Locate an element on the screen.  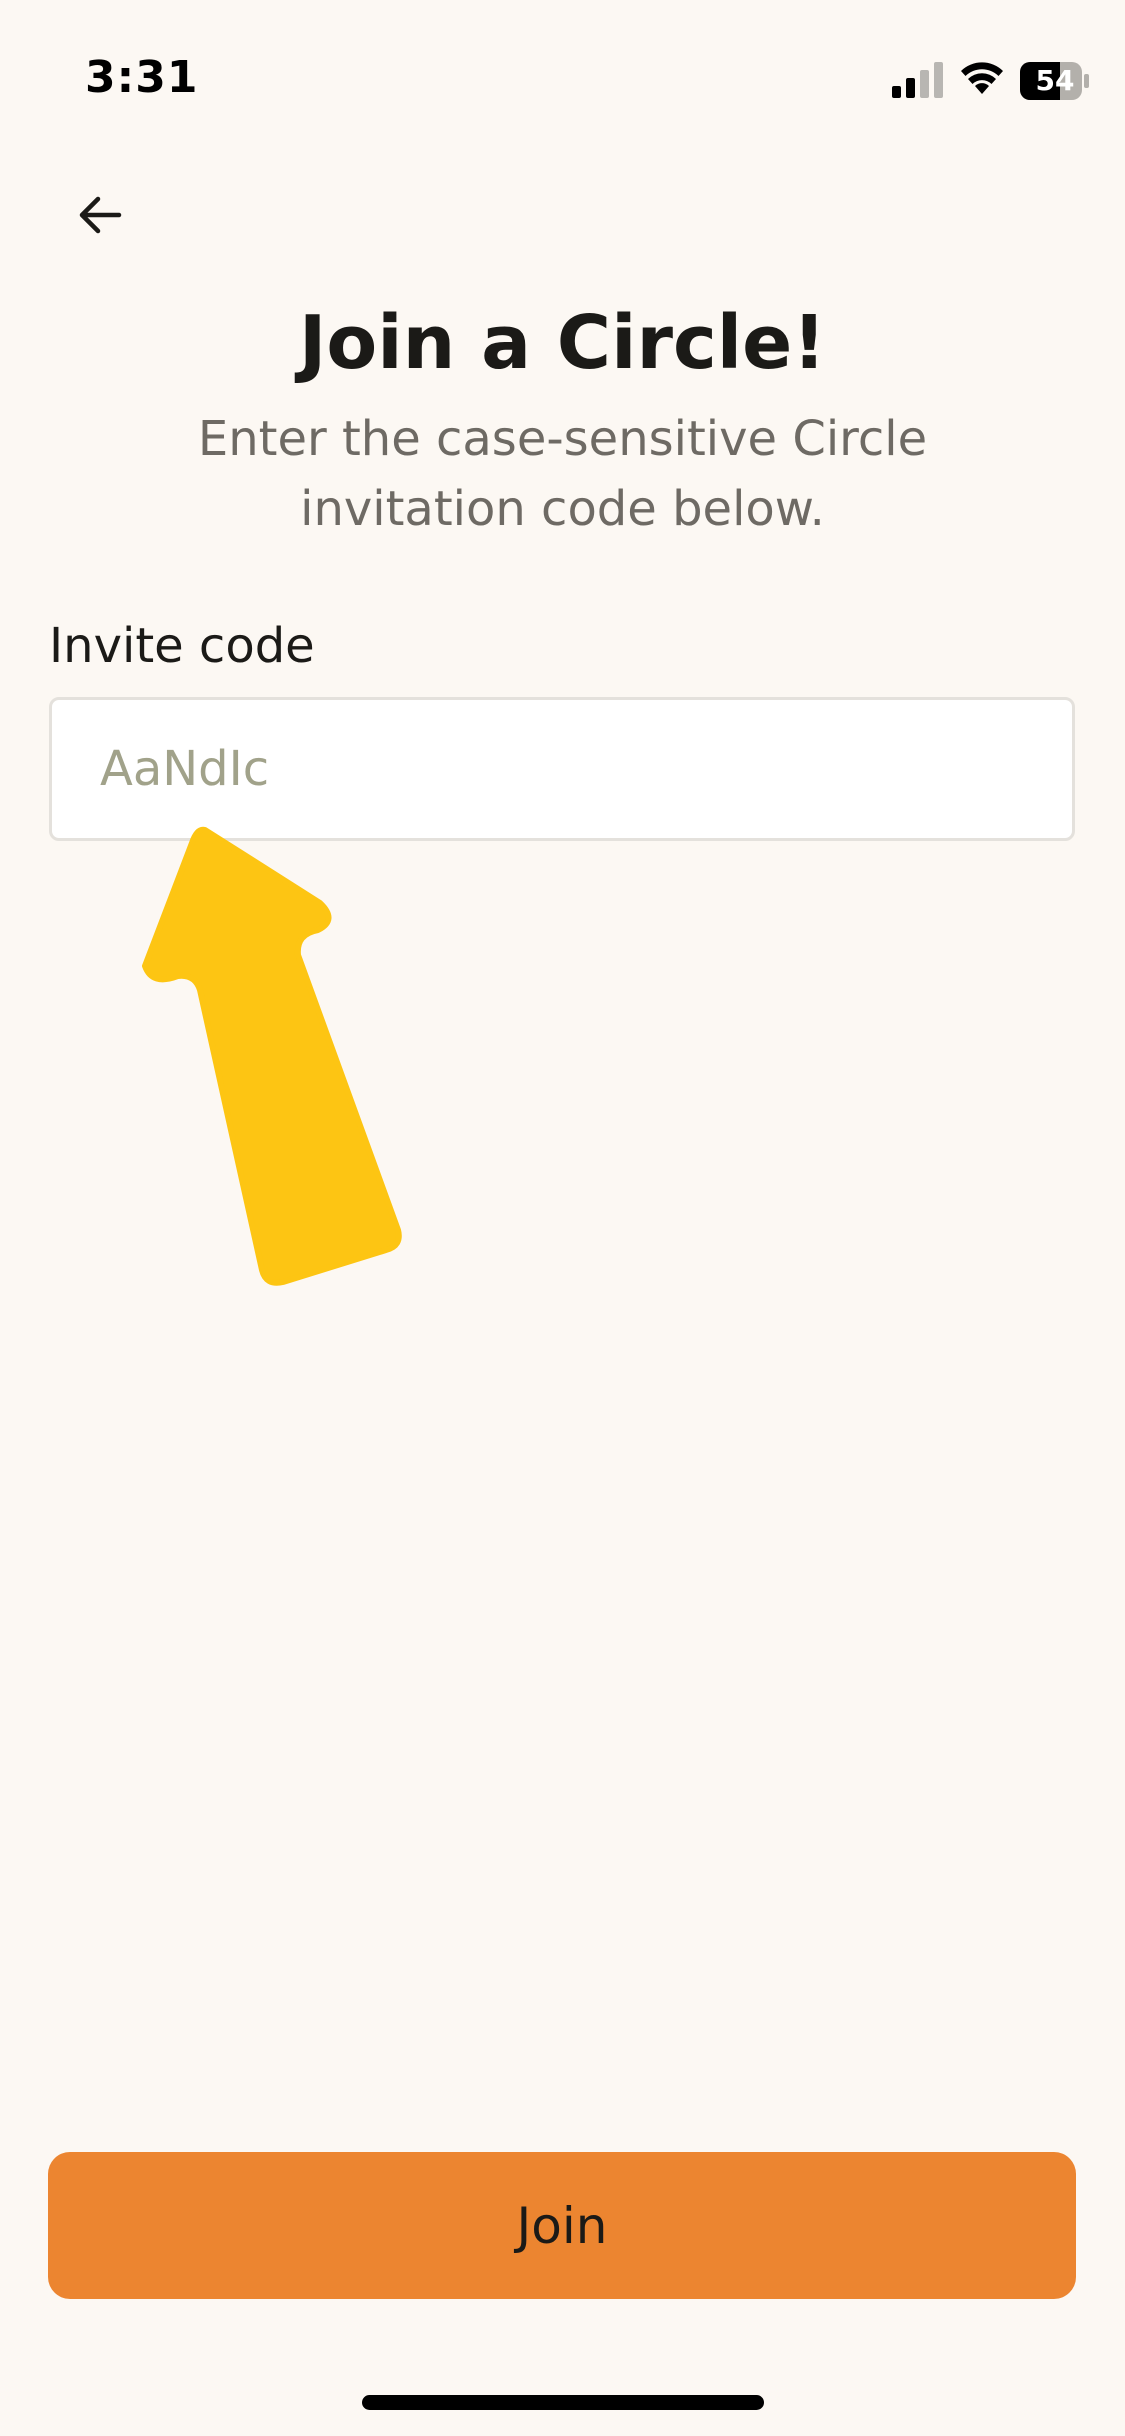
signal-icon is located at coordinates (917, 80).